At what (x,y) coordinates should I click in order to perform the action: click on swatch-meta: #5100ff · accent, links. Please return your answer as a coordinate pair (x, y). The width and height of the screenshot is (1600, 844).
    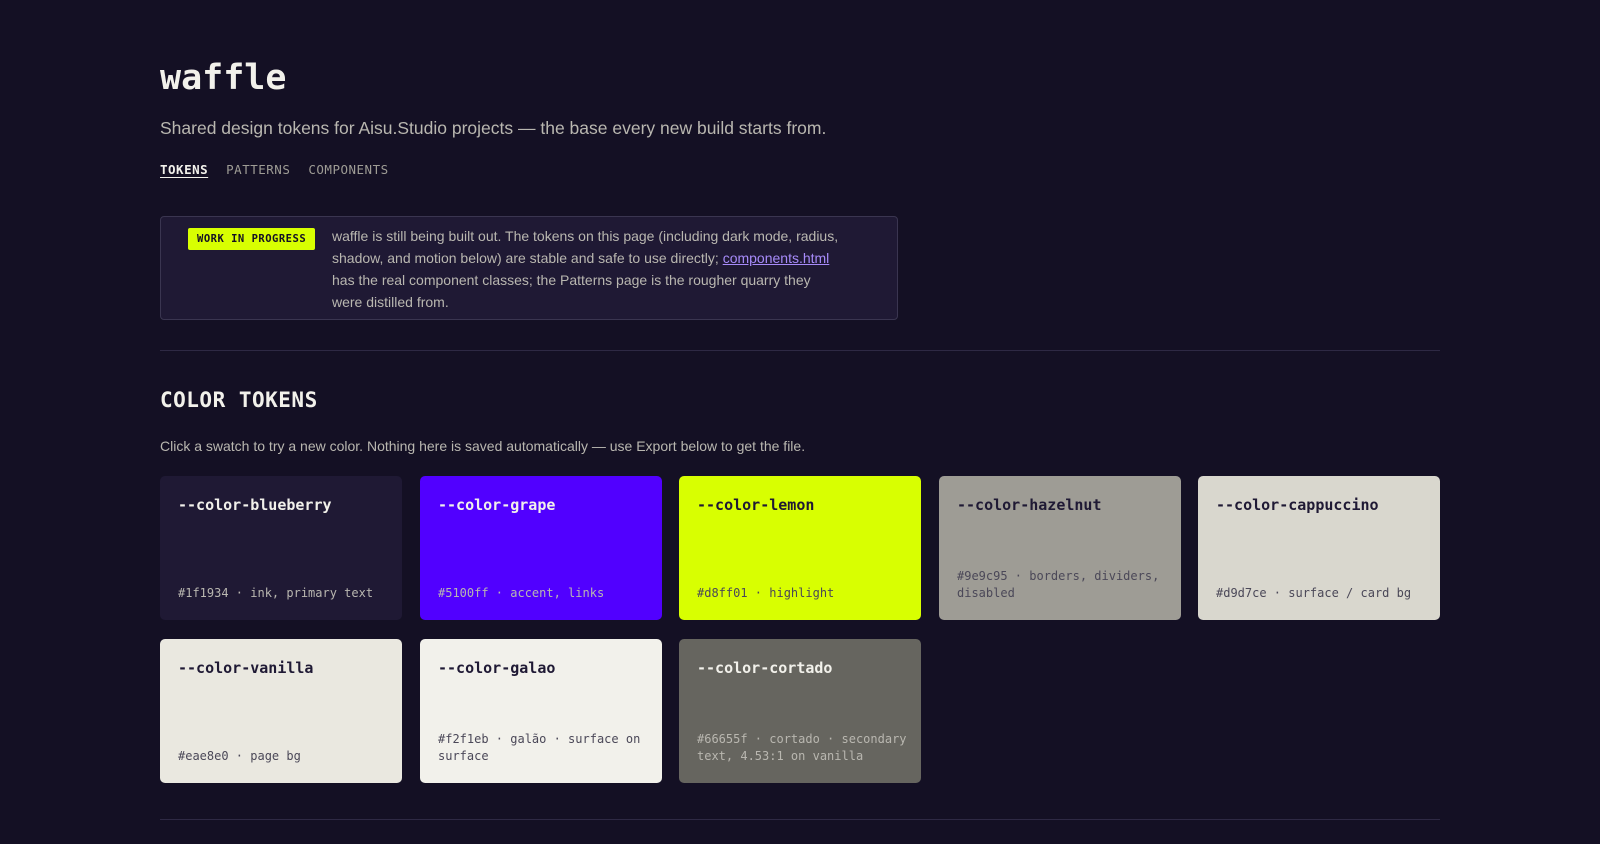
    Looking at the image, I should click on (521, 593).